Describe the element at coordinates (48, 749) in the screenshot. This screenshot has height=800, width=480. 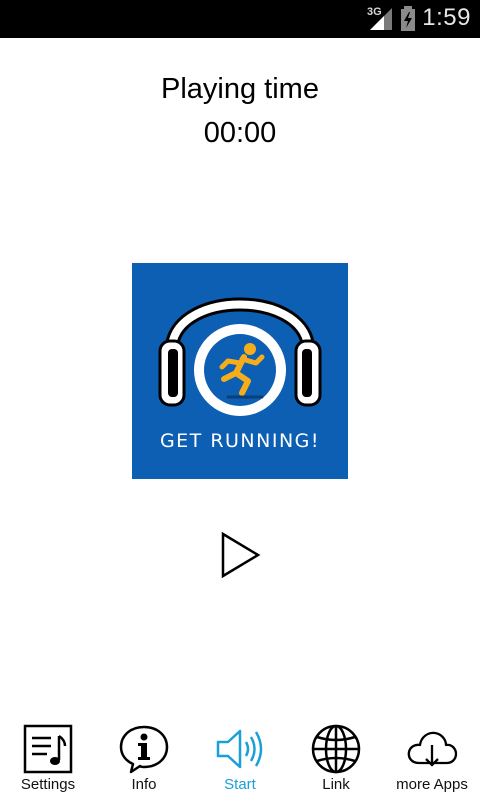
I see `music-list-icon` at that location.